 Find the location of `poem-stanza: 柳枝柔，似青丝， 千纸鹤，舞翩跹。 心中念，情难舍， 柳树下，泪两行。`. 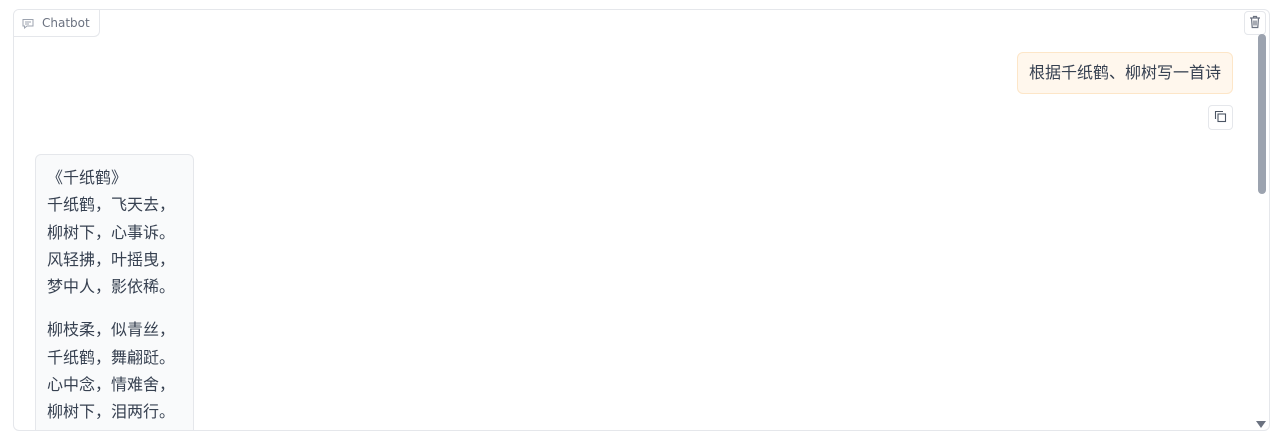

poem-stanza: 柳枝柔，似青丝， 千纸鹤，舞翩跹。 心中念，情难舍， 柳树下，泪两行。 is located at coordinates (114, 370).